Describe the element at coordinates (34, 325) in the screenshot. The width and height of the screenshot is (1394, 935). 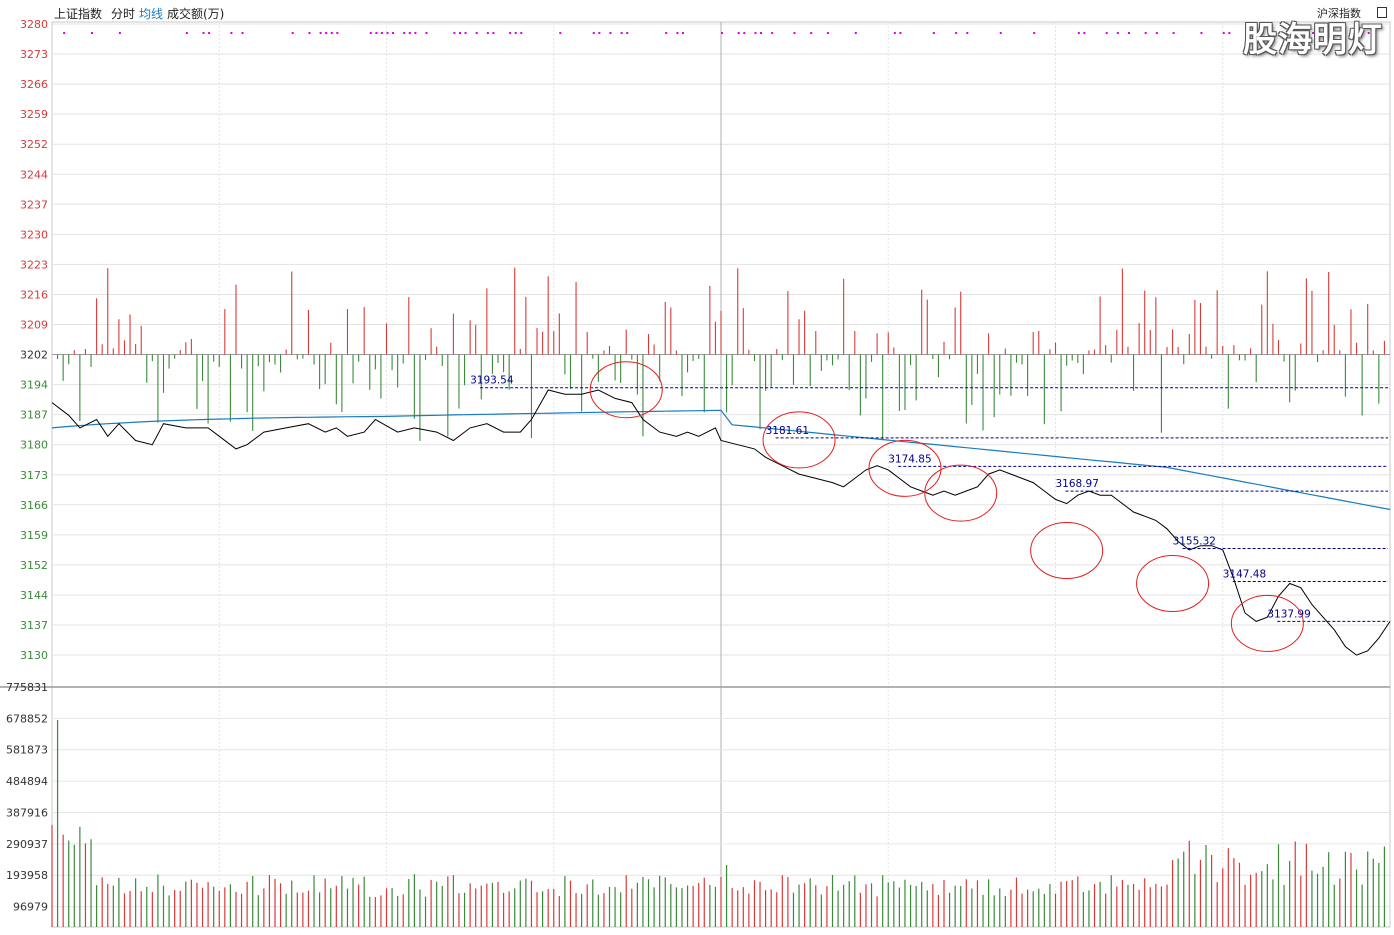
I see `price-tick-label: 3209` at that location.